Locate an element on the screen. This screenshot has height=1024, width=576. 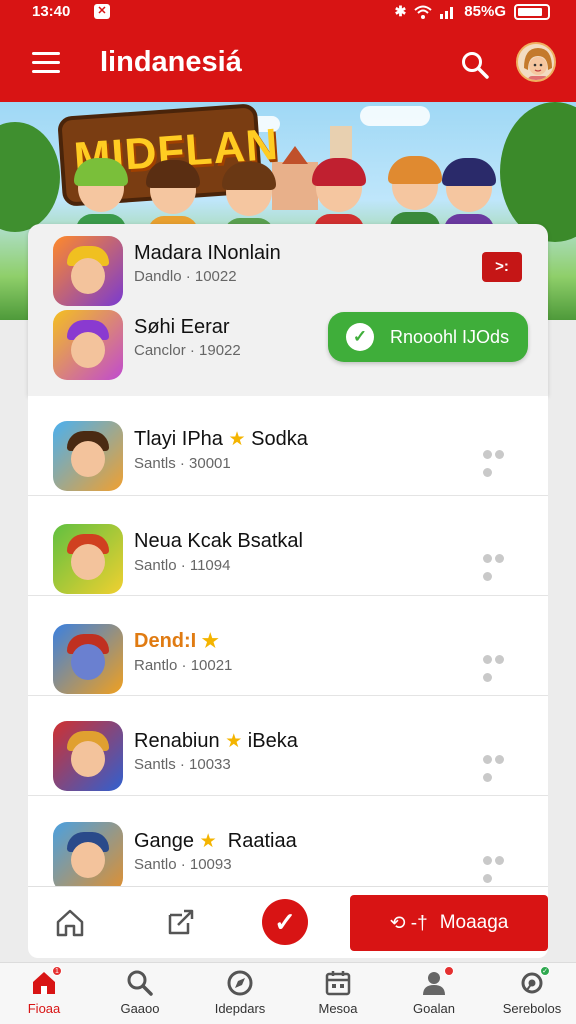
app-bar: Iindanesiá is located at coordinates (288, 63).